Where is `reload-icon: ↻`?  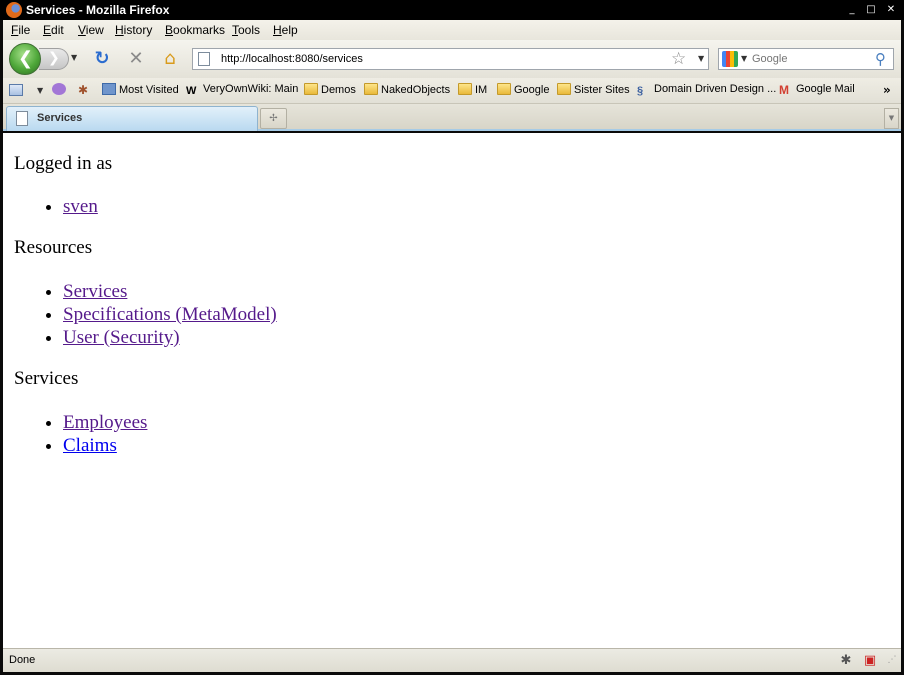 reload-icon: ↻ is located at coordinates (102, 59).